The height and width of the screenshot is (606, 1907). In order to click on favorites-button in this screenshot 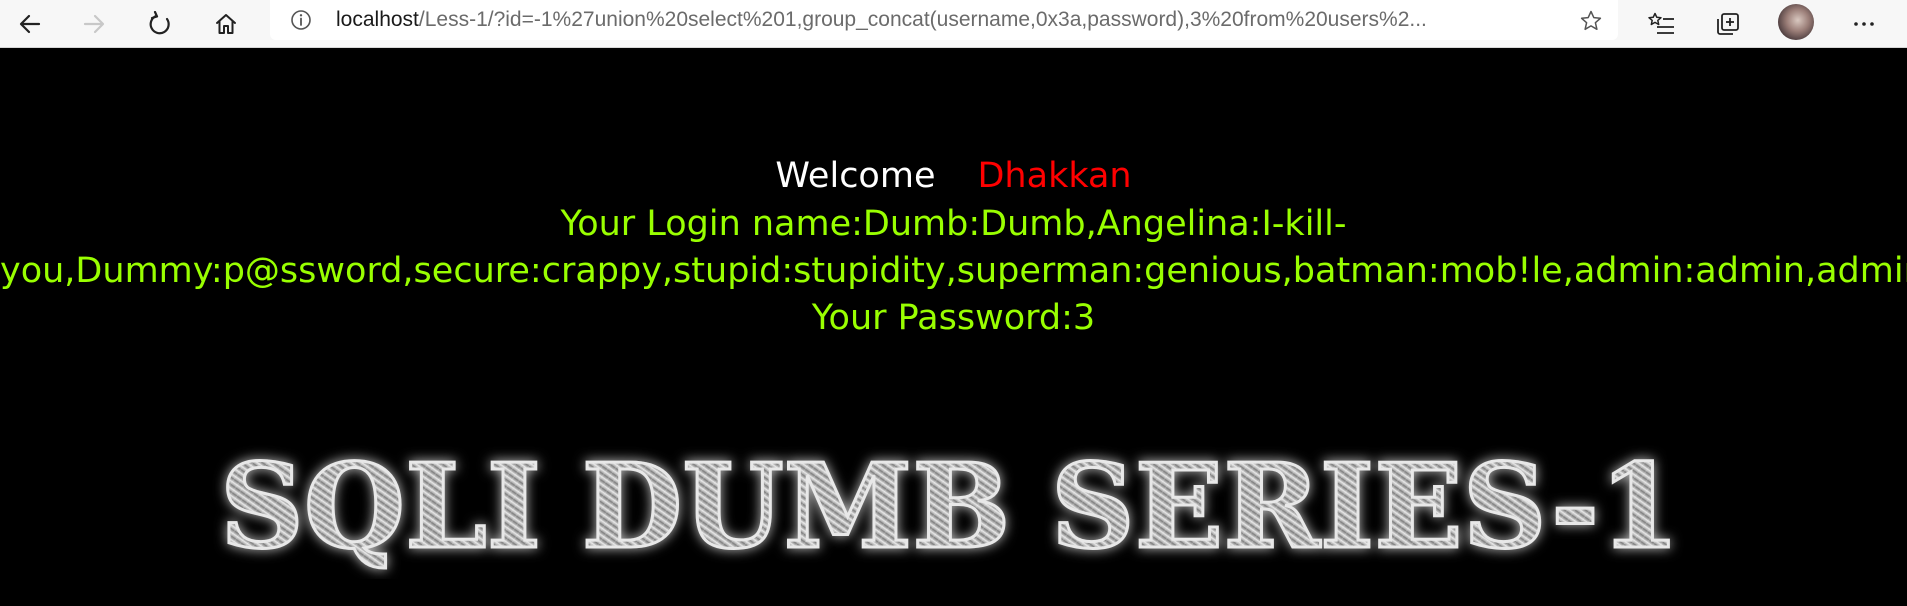, I will do `click(1662, 24)`.